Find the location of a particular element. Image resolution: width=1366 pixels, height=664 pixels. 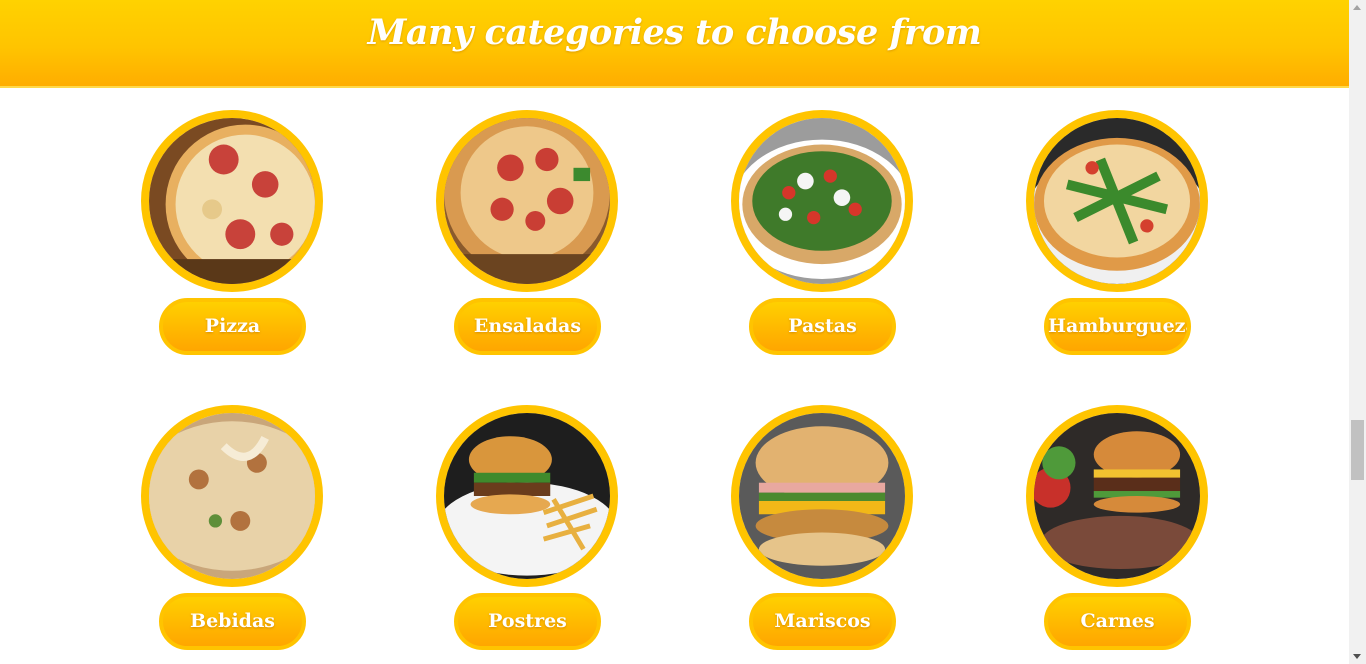

burger-fries-photo is located at coordinates (527, 496).